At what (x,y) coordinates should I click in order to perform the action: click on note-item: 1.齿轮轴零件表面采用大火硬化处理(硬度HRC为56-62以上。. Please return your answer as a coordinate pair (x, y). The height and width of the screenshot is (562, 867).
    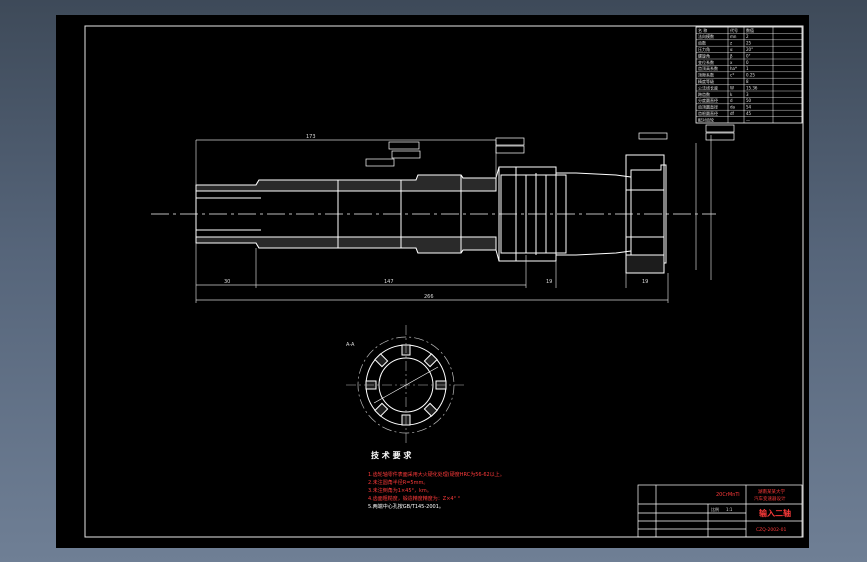
    Looking at the image, I should click on (436, 474).